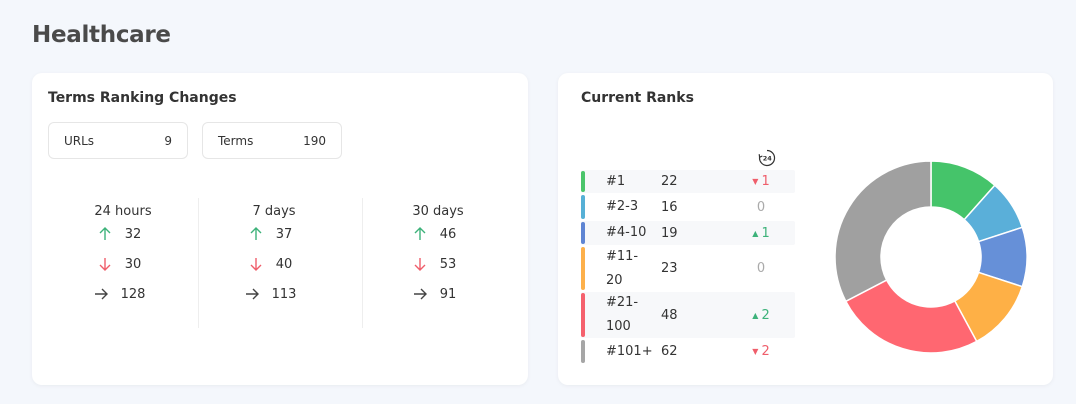 This screenshot has width=1076, height=404. What do you see at coordinates (79, 140) in the screenshot?
I see `urls-label: URLs` at bounding box center [79, 140].